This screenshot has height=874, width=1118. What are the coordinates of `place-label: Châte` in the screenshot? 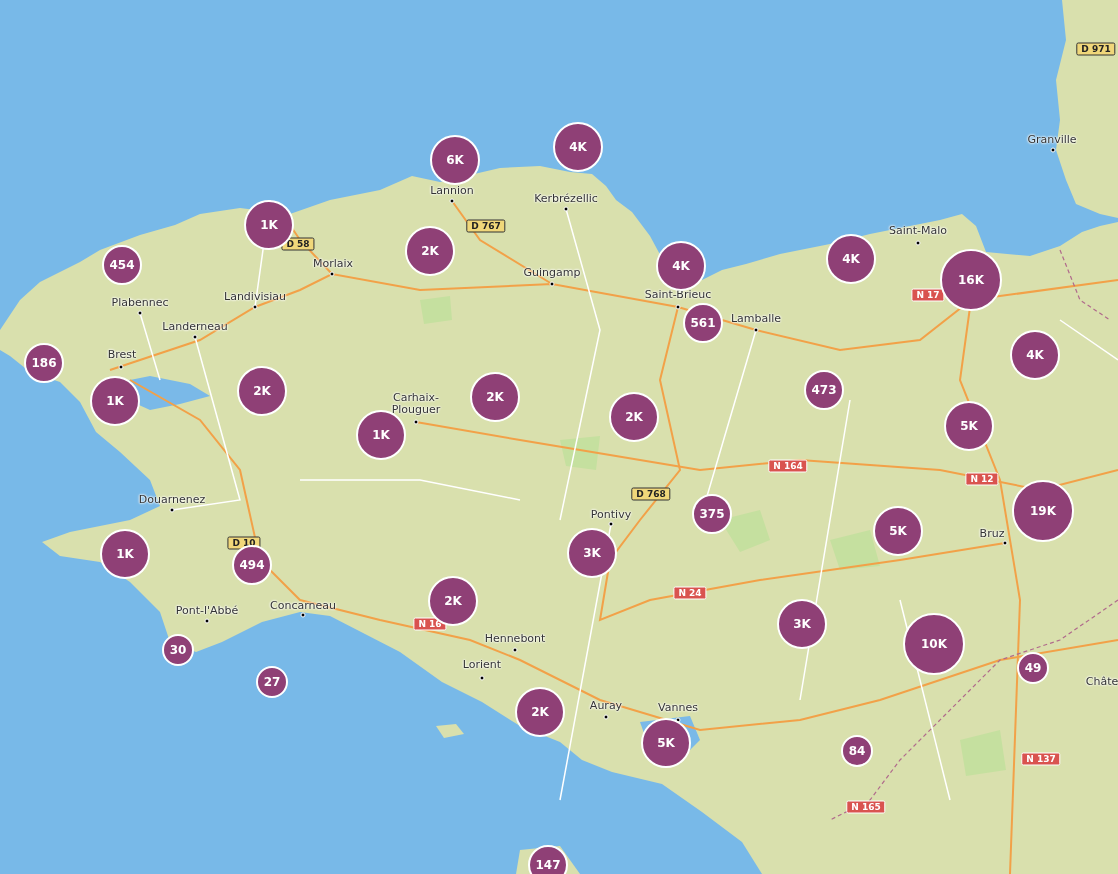 It's located at (1101, 682).